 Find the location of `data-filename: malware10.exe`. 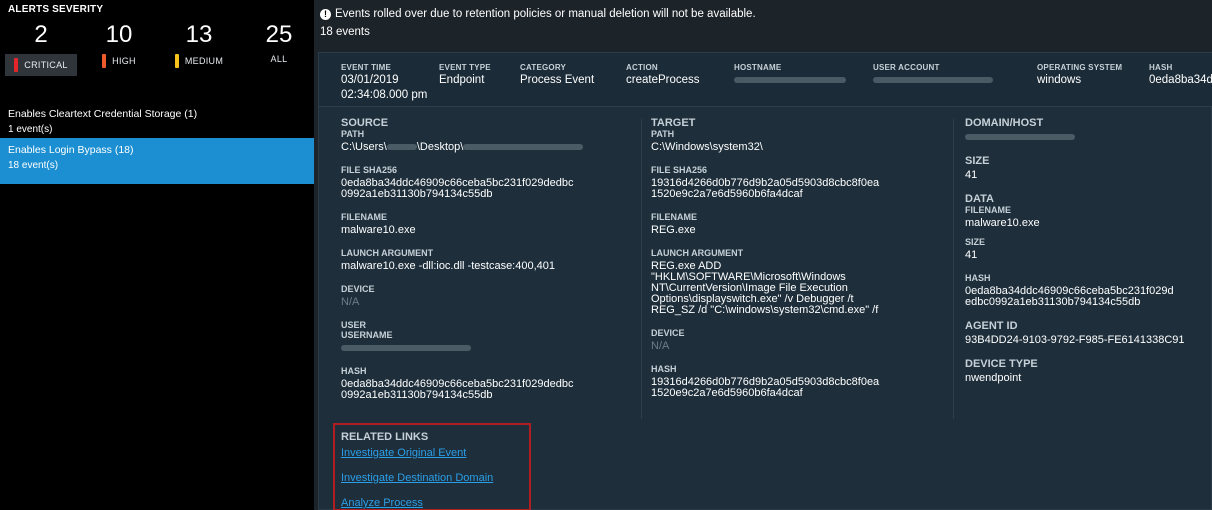

data-filename: malware10.exe is located at coordinates (1002, 223).